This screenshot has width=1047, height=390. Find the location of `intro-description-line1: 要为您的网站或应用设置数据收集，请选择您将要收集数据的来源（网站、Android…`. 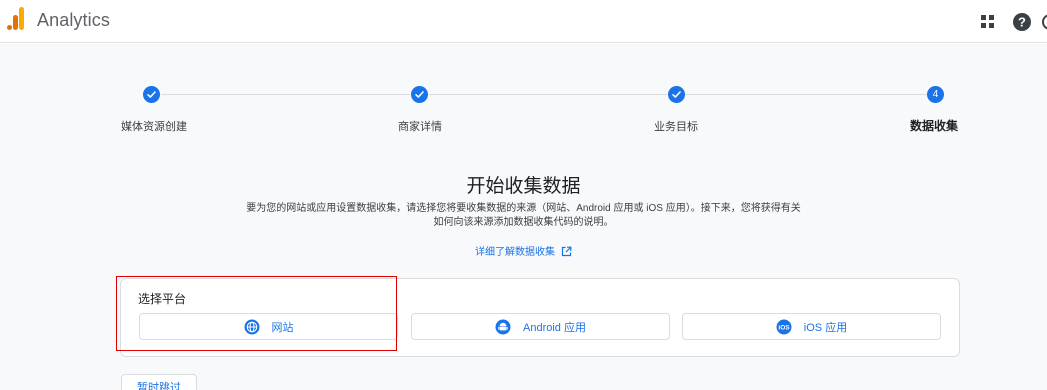

intro-description-line1: 要为您的网站或应用设置数据收集，请选择您将要收集数据的来源（网站、Android… is located at coordinates (523, 208).